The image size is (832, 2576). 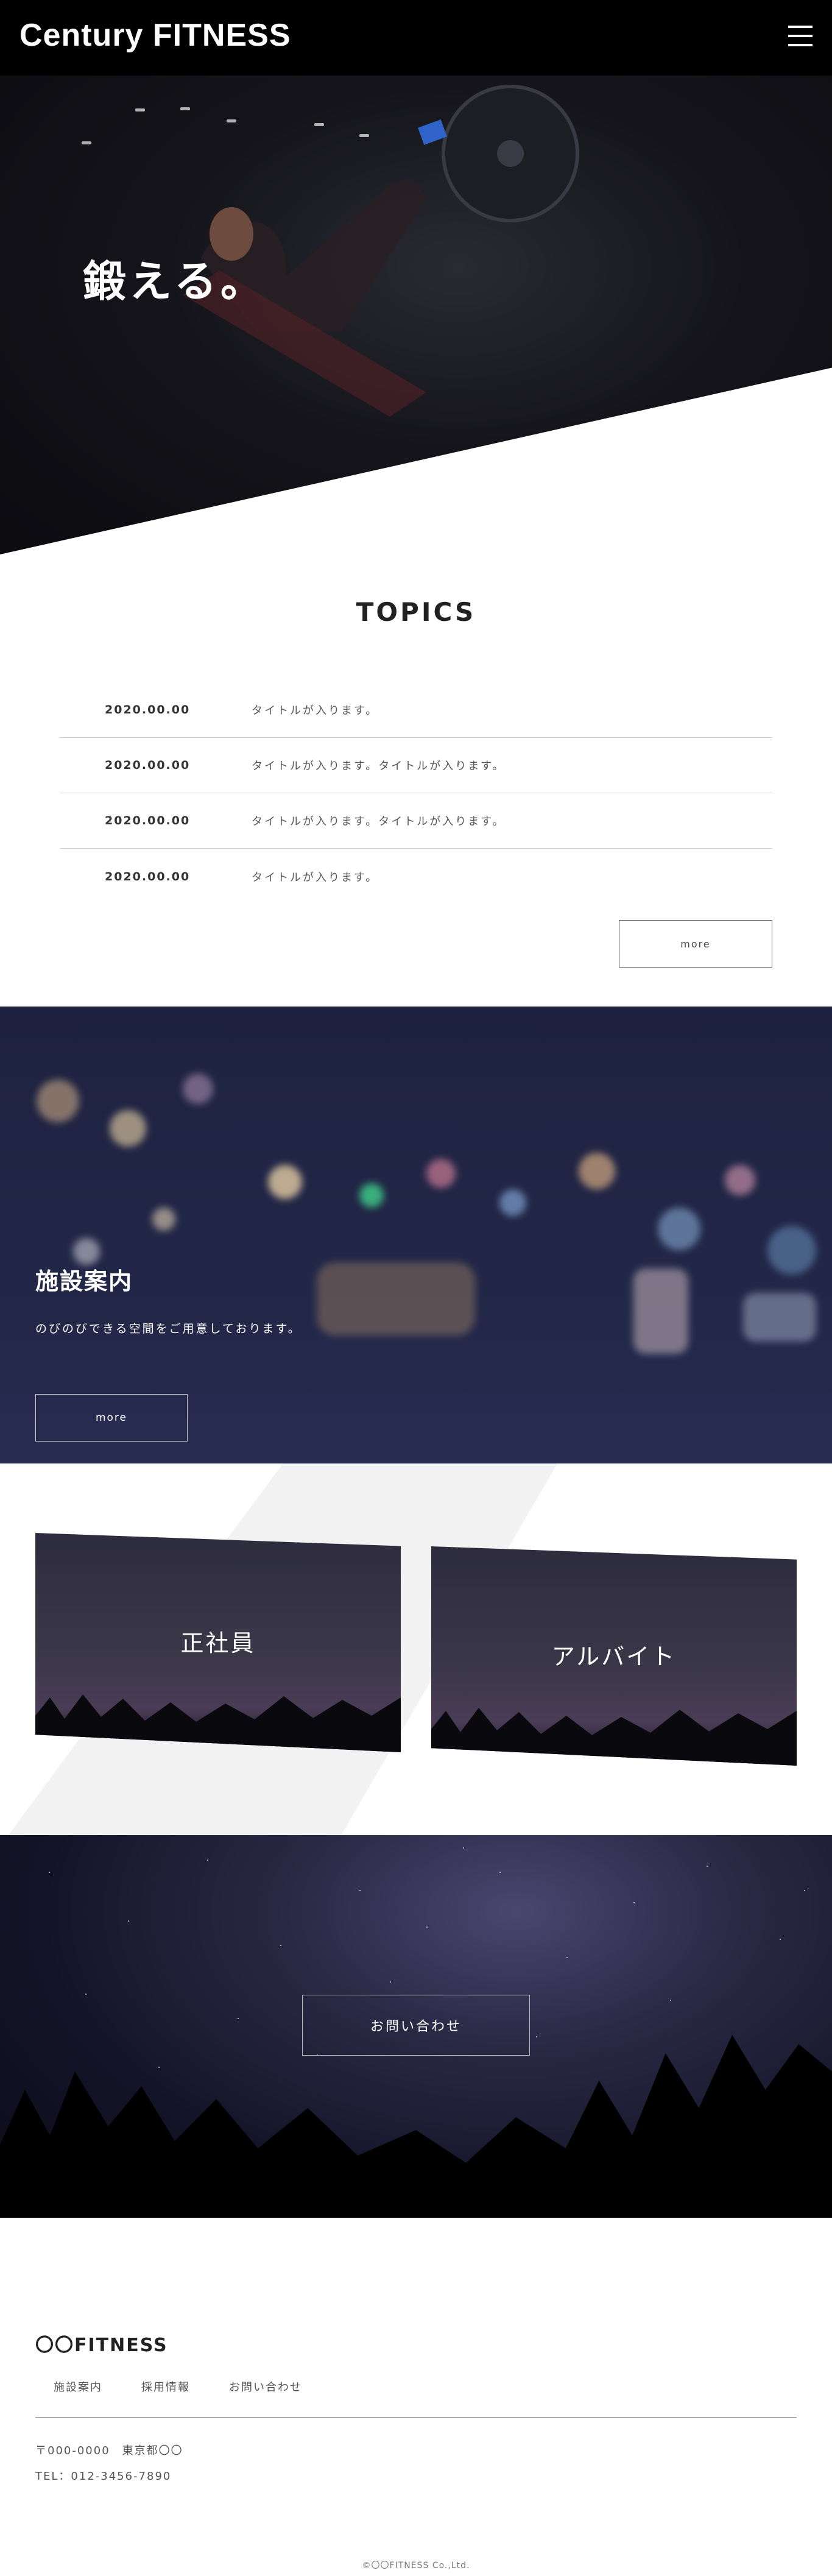 I want to click on recruit-card-part-time: アルバイト, so click(x=614, y=1656).